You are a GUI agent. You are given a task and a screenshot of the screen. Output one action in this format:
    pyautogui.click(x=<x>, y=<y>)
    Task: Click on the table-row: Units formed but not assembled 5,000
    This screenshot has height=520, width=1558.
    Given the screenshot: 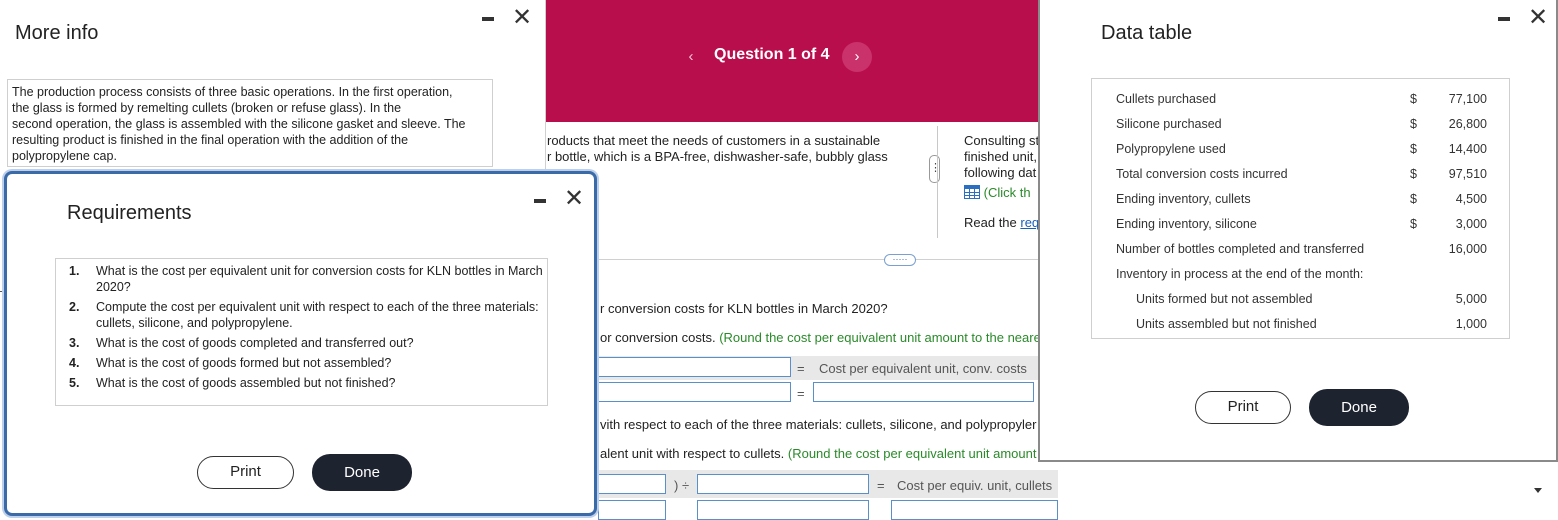 What is the action you would take?
    pyautogui.click(x=1301, y=298)
    